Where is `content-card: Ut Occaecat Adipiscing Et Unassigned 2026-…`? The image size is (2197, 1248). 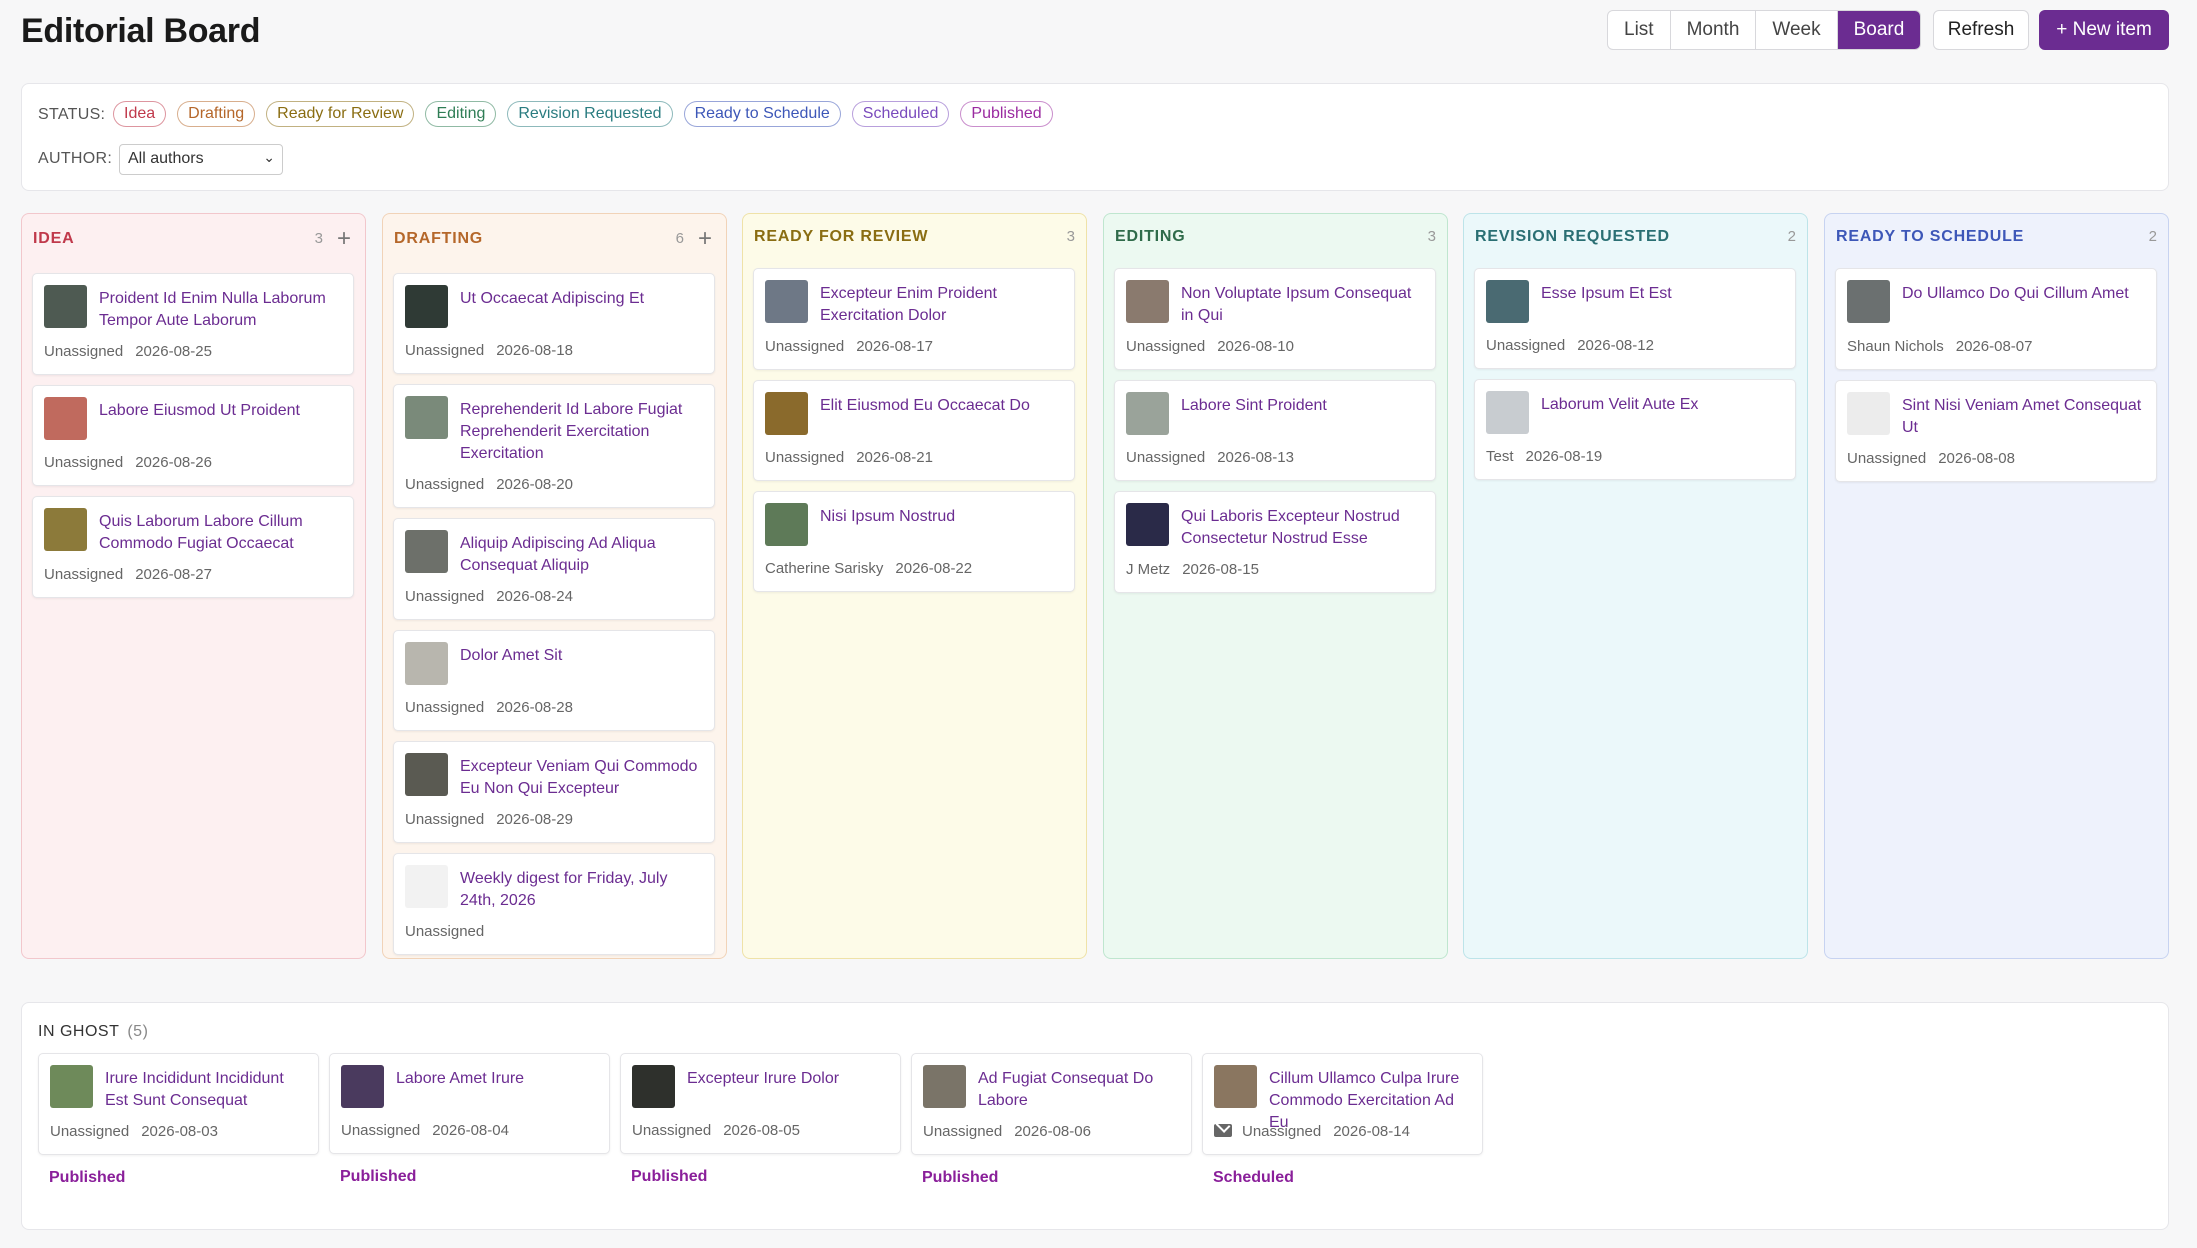
content-card: Ut Occaecat Adipiscing Et Unassigned 2026-… is located at coordinates (554, 323).